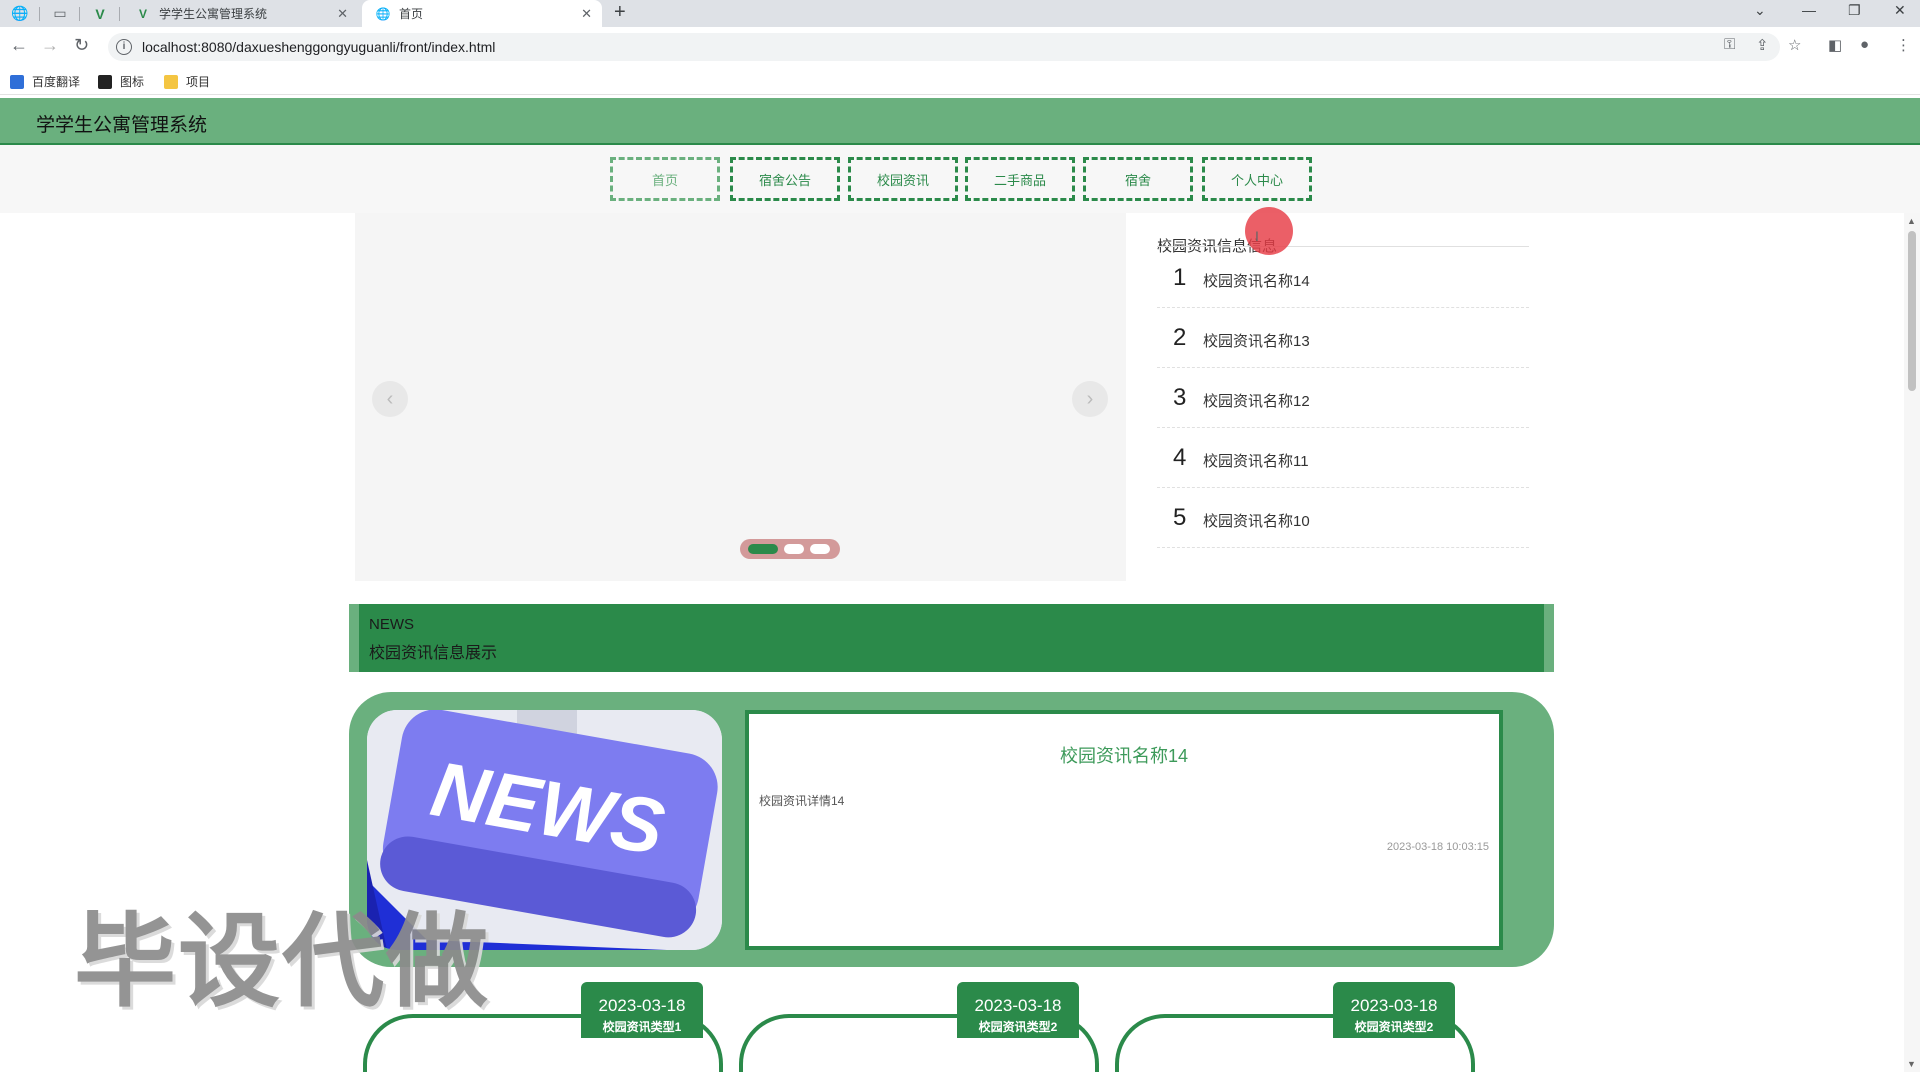 The height and width of the screenshot is (1072, 1920). Describe the element at coordinates (960, 81) in the screenshot. I see `bookmarks-bar: 百度翻译 图标 项目` at that location.